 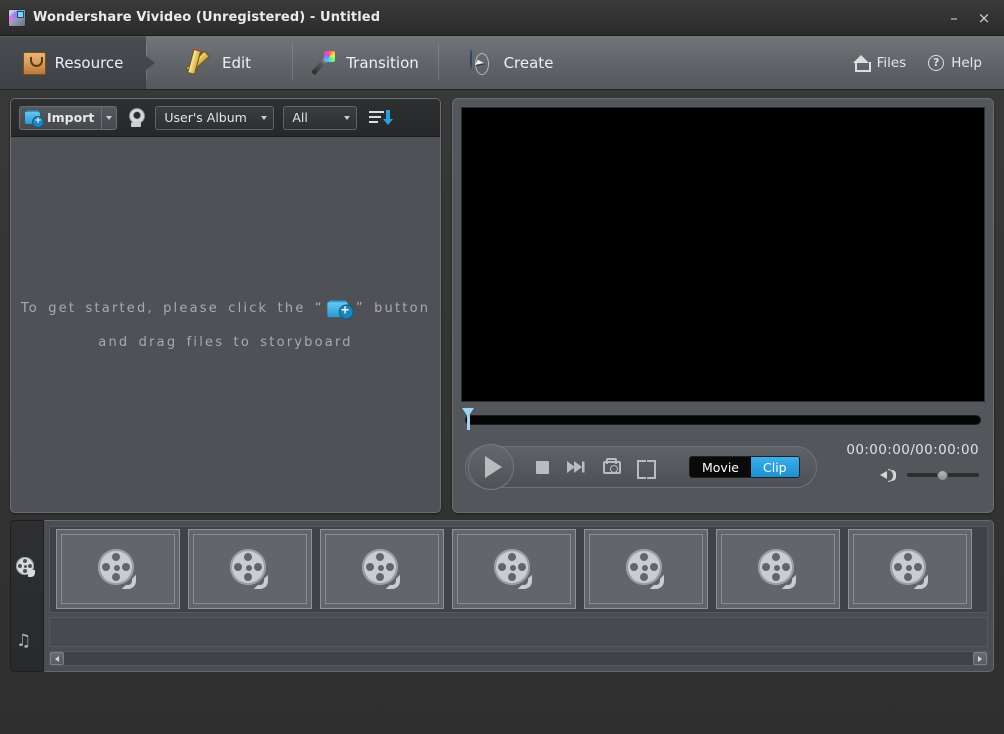 I want to click on scroll-right-button, so click(x=980, y=658).